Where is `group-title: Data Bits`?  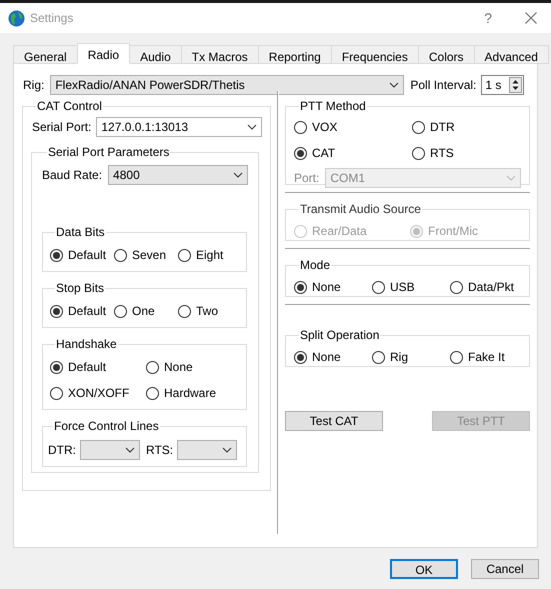
group-title: Data Bits is located at coordinates (80, 232).